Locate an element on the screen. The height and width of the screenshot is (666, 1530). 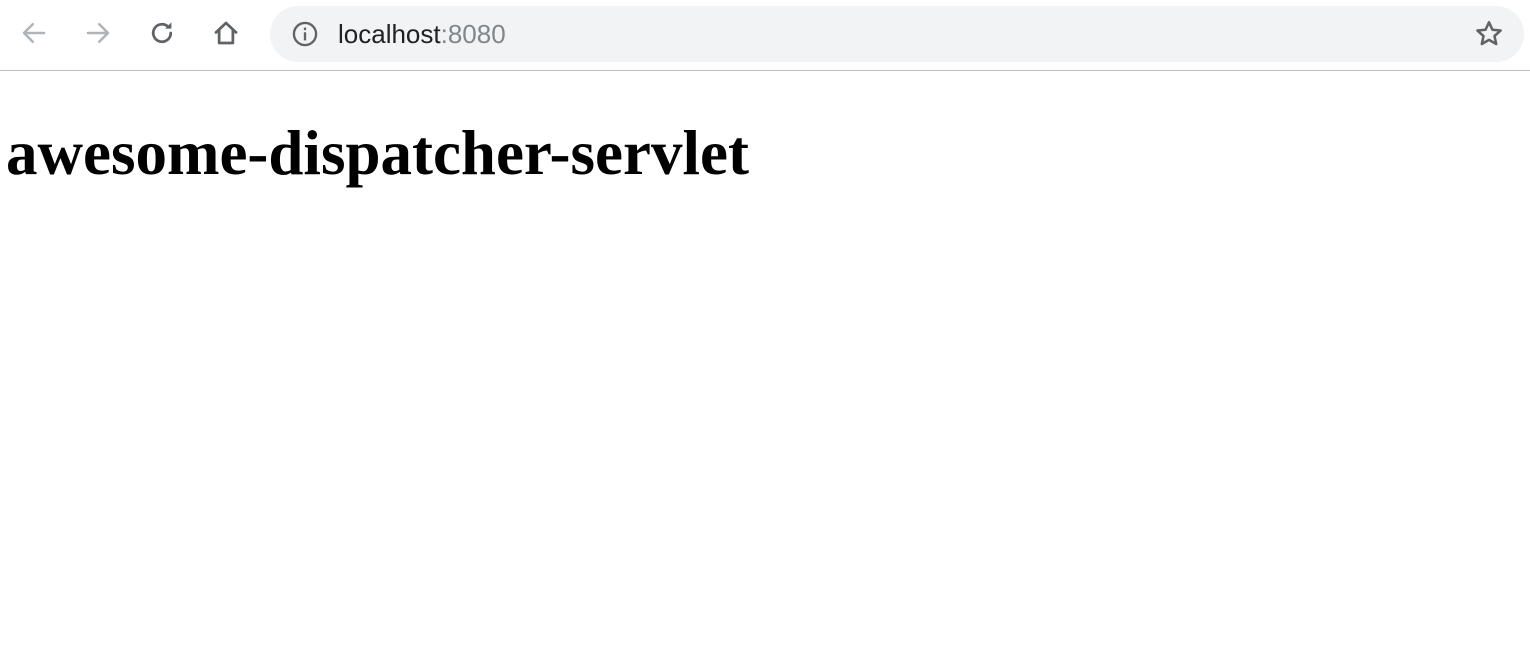
url-host: localhost is located at coordinates (389, 34).